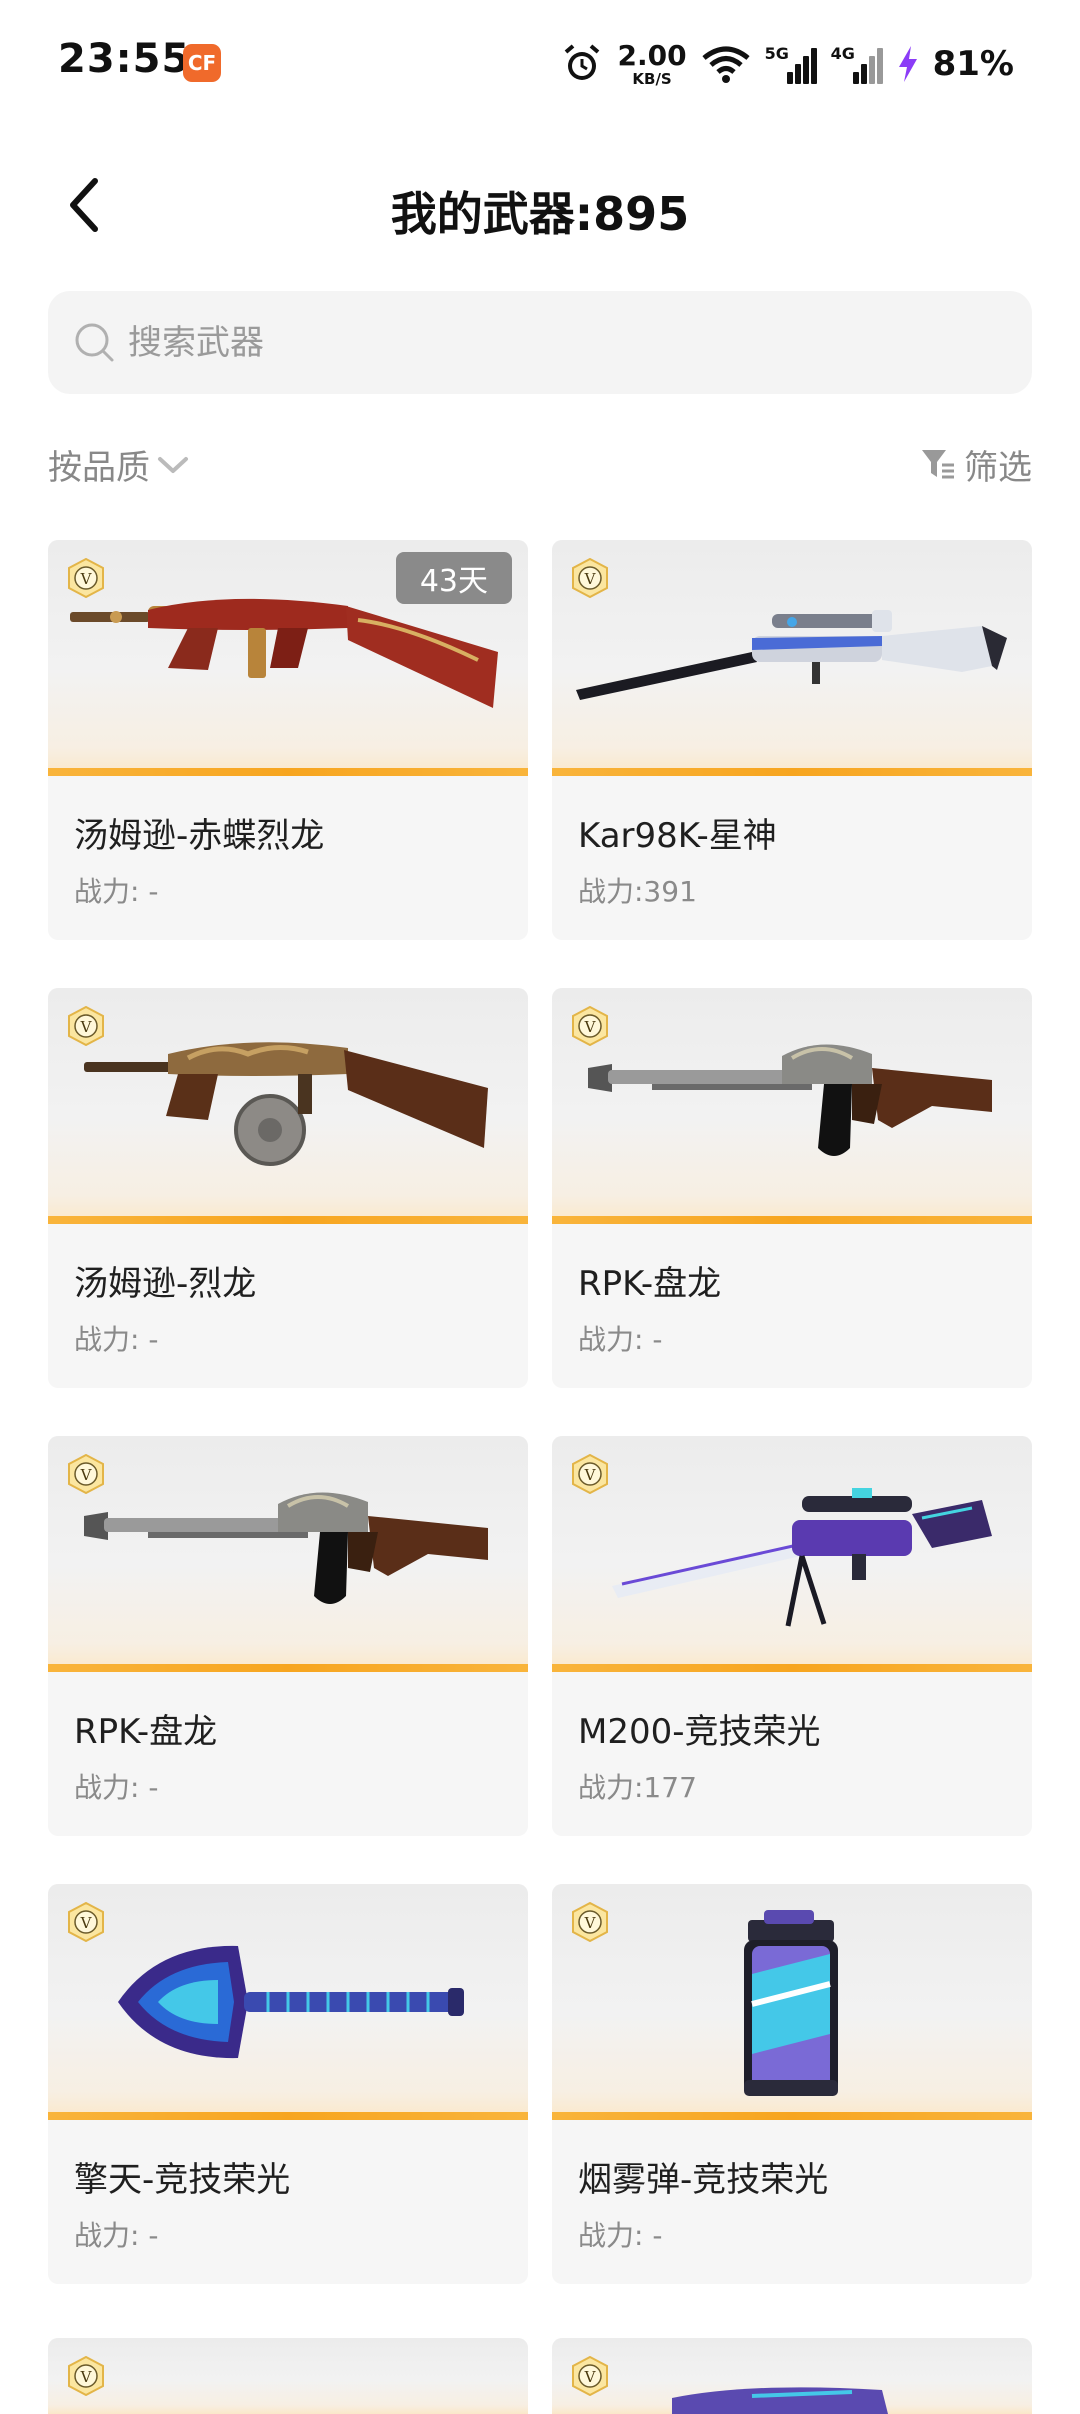 This screenshot has width=1080, height=2414. What do you see at coordinates (99, 468) in the screenshot?
I see `sort-label: 按品质` at bounding box center [99, 468].